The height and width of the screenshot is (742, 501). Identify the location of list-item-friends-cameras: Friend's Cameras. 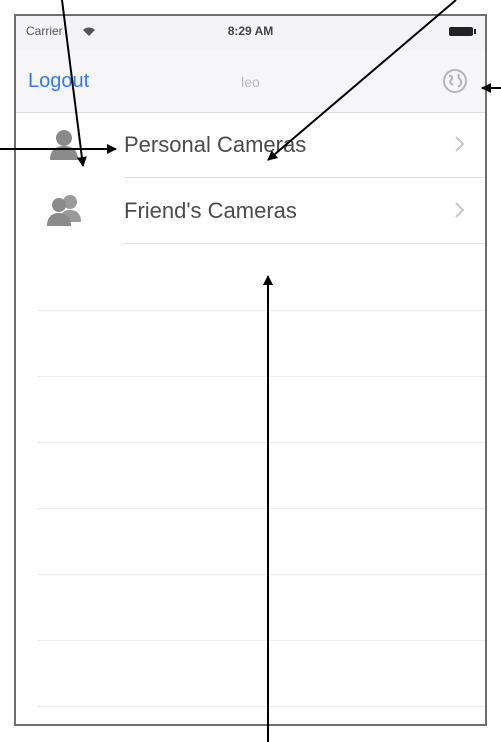
(250, 211).